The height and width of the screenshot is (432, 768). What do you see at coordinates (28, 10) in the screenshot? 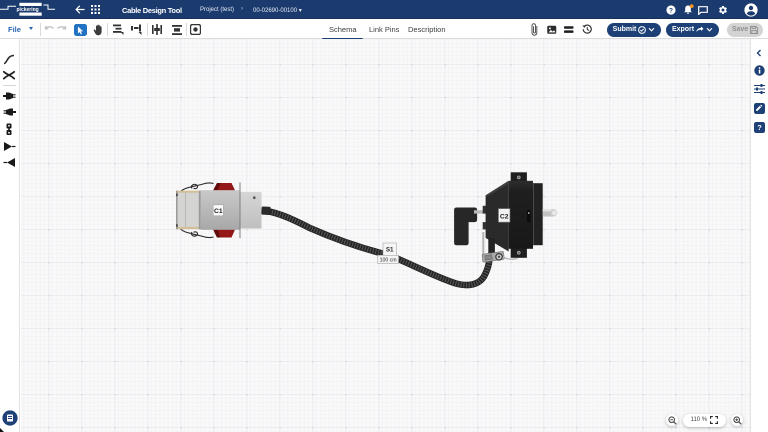
I see `svg-text: pickering` at bounding box center [28, 10].